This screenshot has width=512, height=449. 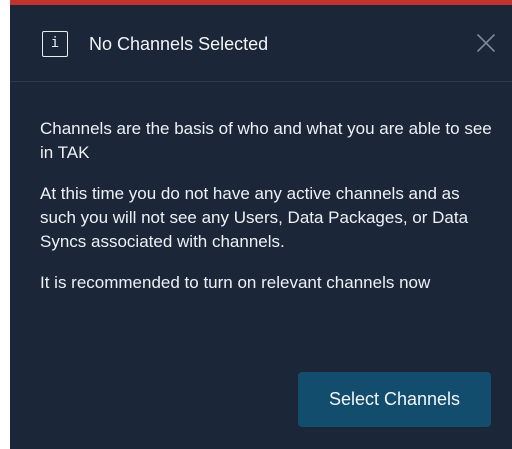 I want to click on select-channels-button: Select Channels, so click(x=394, y=399).